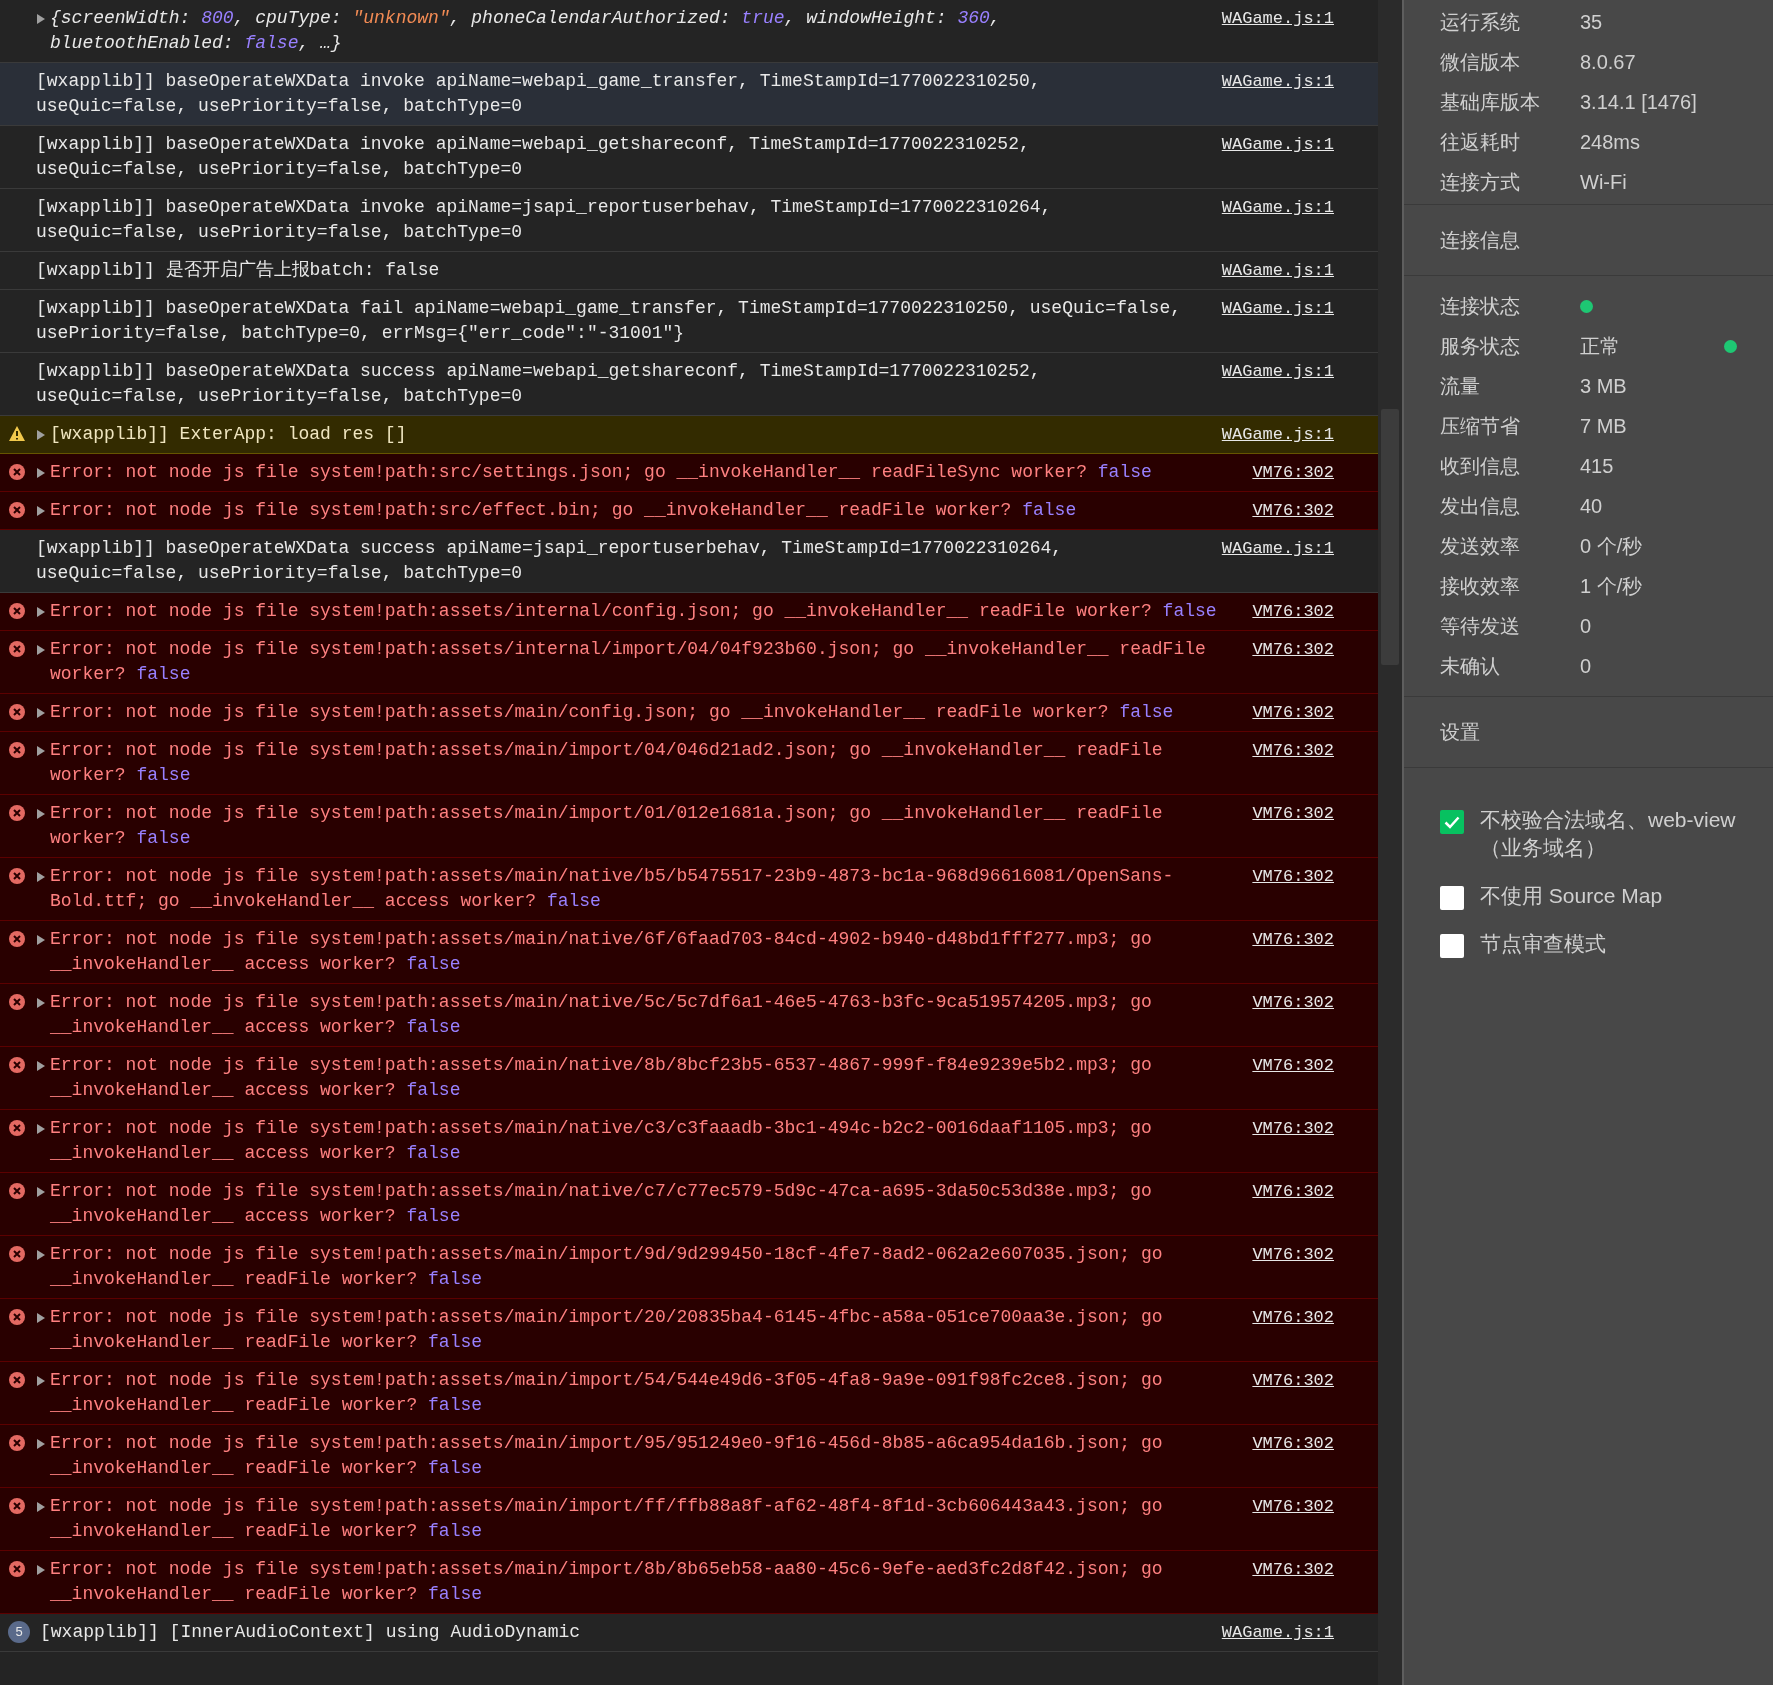  I want to click on setting-label: 不校验合法域名、web-view（业务域名）, so click(1608, 834).